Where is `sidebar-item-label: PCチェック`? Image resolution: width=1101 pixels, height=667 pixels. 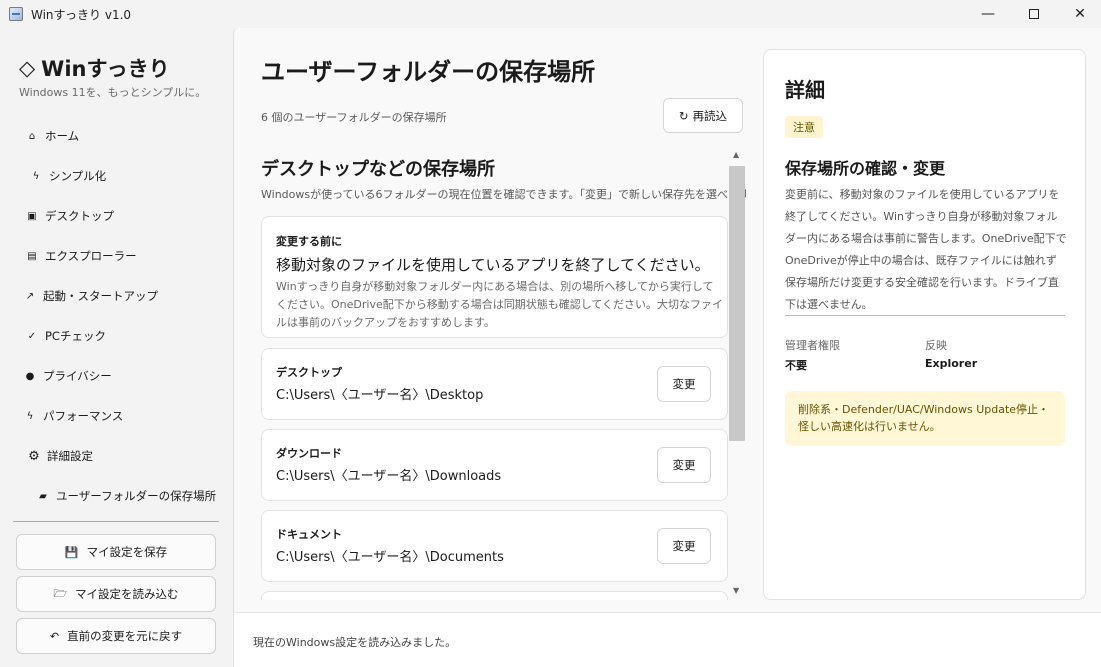 sidebar-item-label: PCチェック is located at coordinates (75, 336).